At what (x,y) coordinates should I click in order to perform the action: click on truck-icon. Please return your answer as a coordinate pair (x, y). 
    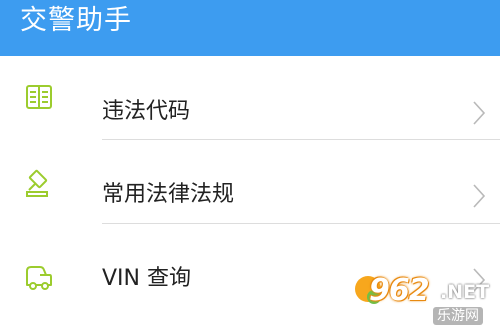
    Looking at the image, I should click on (39, 278).